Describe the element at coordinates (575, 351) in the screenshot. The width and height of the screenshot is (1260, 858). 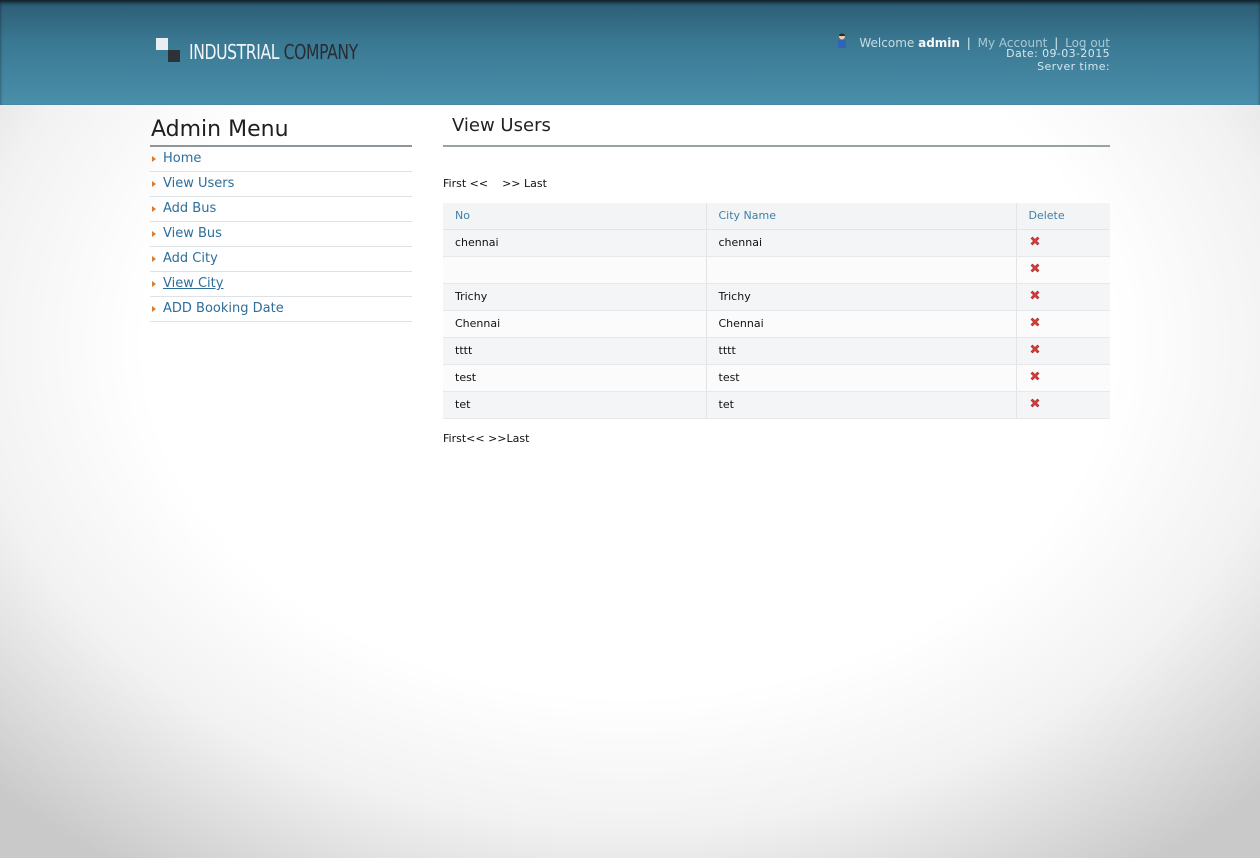
I see `cell-no: tttt` at that location.